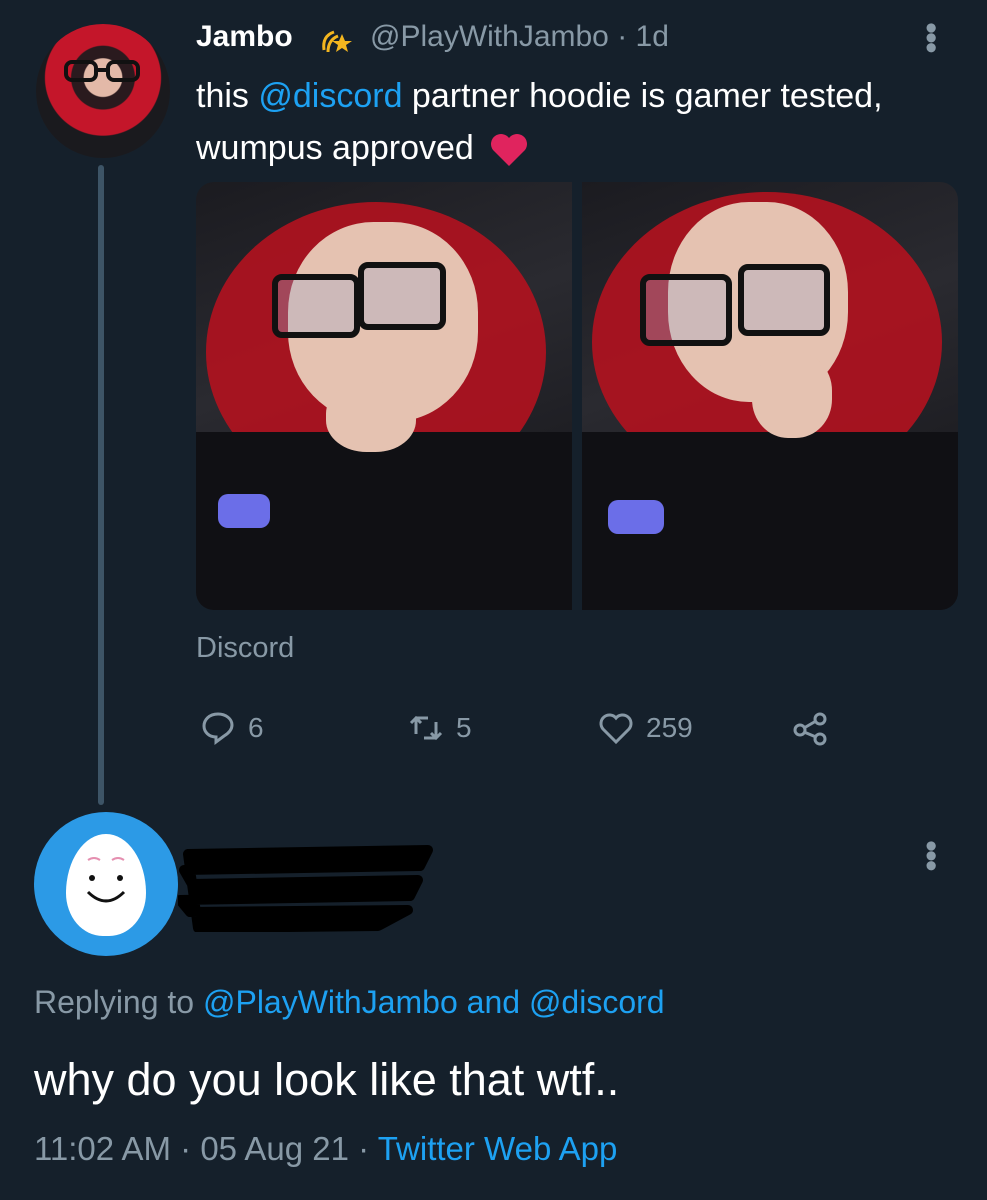  What do you see at coordinates (256, 727) in the screenshot?
I see `reply-count: 6` at bounding box center [256, 727].